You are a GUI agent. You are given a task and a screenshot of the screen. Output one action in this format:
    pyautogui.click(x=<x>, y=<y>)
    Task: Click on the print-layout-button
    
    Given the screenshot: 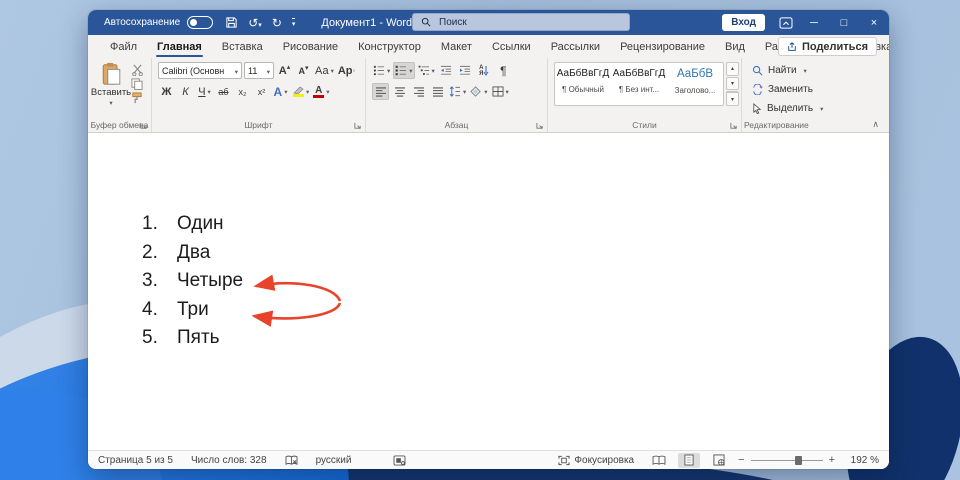 What is the action you would take?
    pyautogui.click(x=689, y=460)
    